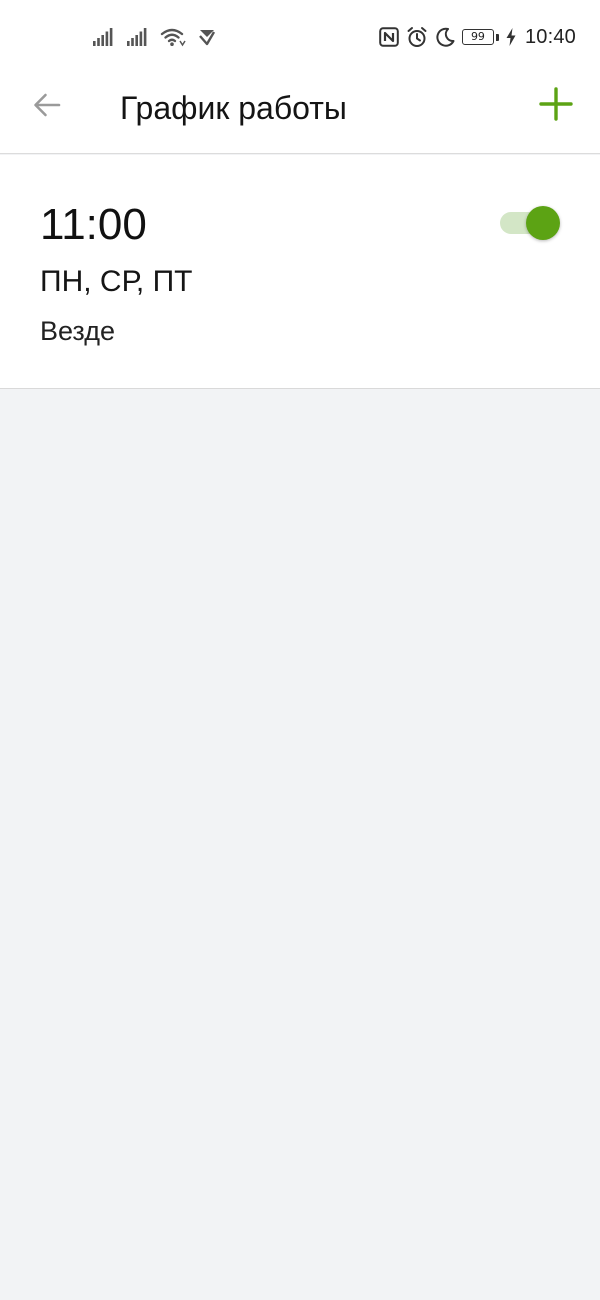 This screenshot has width=600, height=1300. Describe the element at coordinates (154, 37) in the screenshot. I see `status-bar-left` at that location.